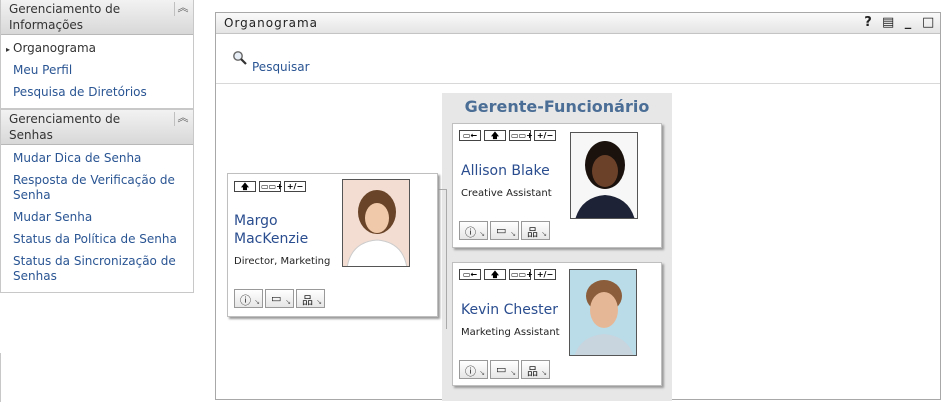 This screenshot has width=947, height=402. I want to click on maximize-icon: □, so click(928, 22).